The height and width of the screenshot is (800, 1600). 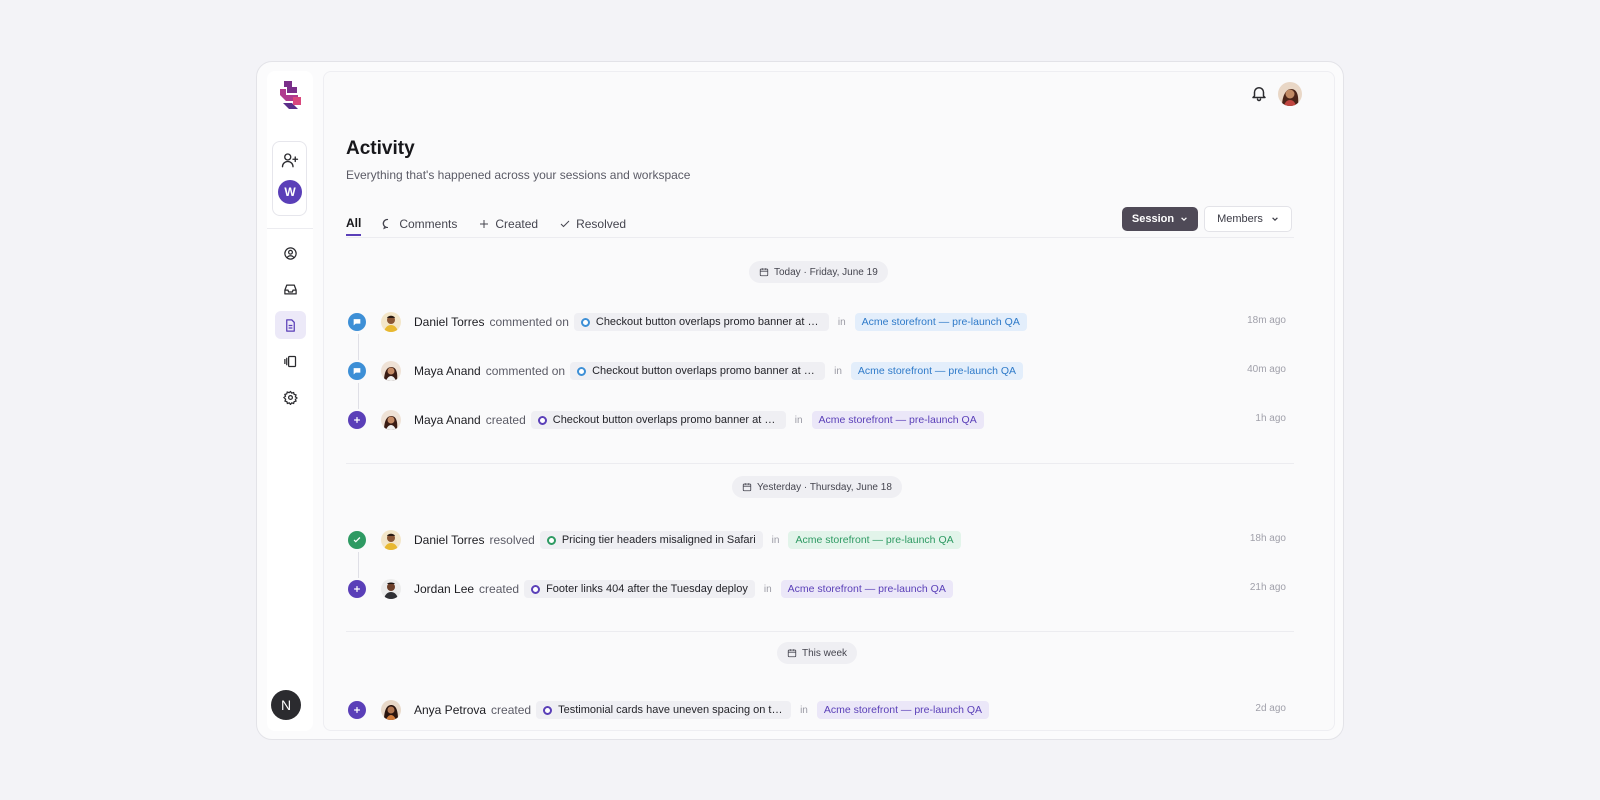 I want to click on tab-label: Created, so click(x=517, y=223).